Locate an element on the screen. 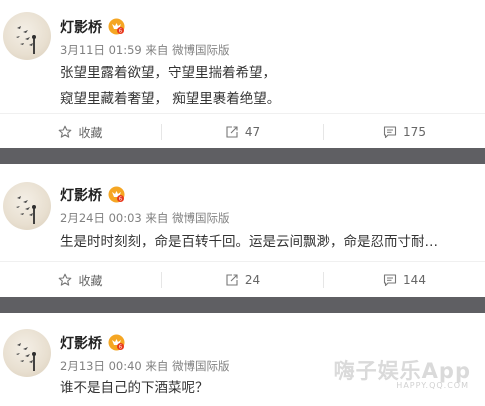 The height and width of the screenshot is (406, 485). post-actions: 收藏 47 175 is located at coordinates (242, 131).